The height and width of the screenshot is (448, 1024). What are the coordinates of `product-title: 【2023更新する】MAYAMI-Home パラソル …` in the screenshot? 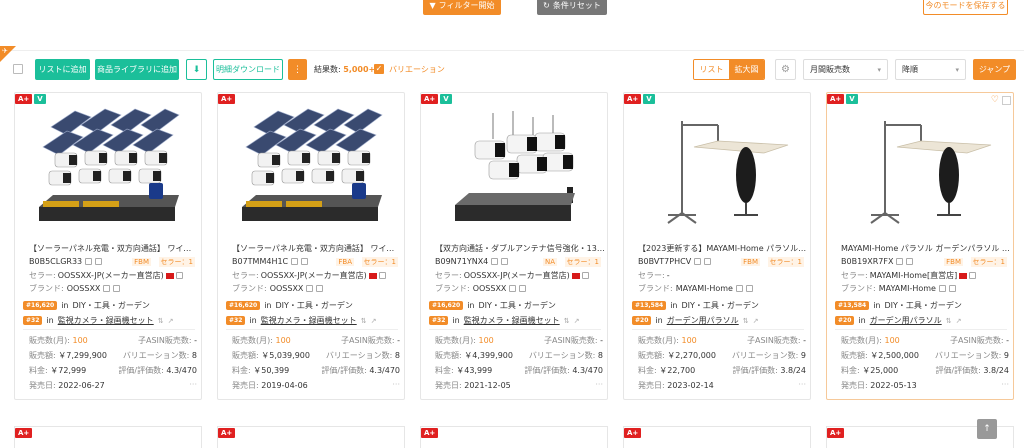 It's located at (723, 248).